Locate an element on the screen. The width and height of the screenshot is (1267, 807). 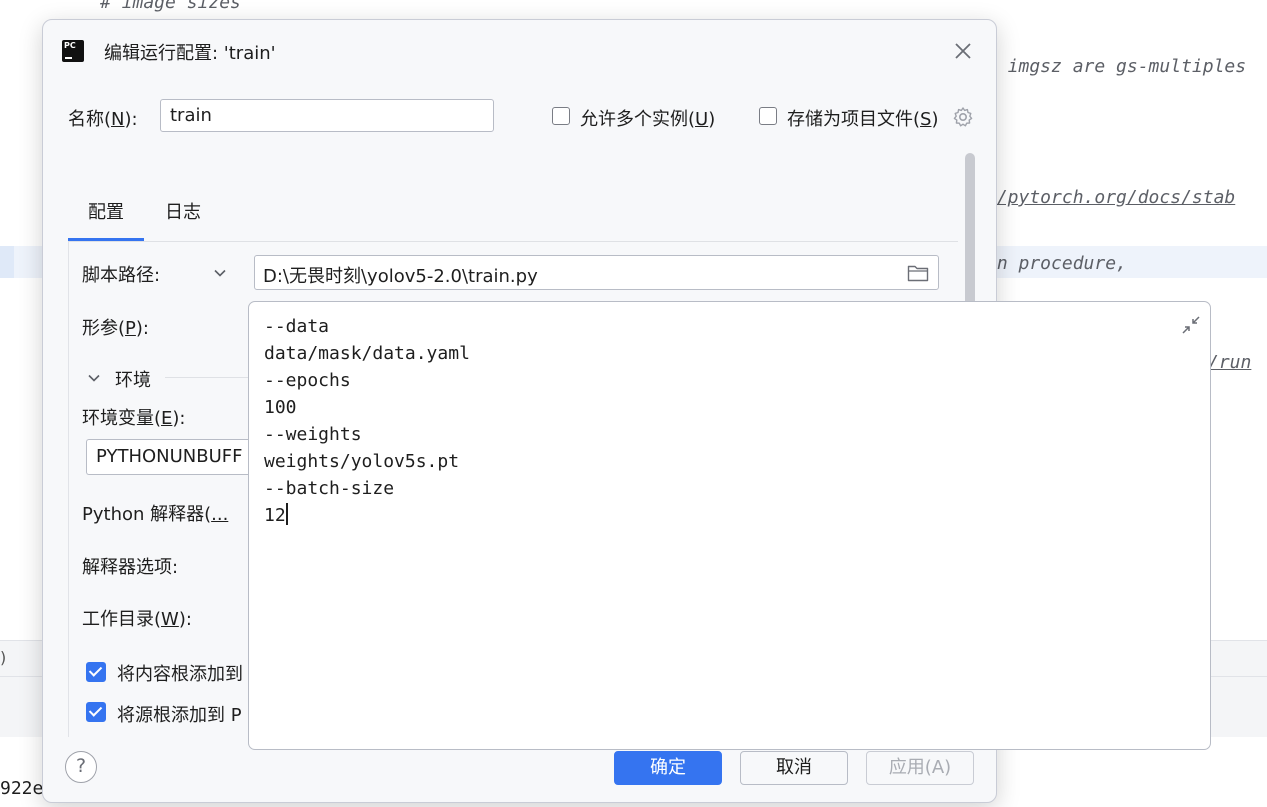
tab-config: 配置 is located at coordinates (106, 211).